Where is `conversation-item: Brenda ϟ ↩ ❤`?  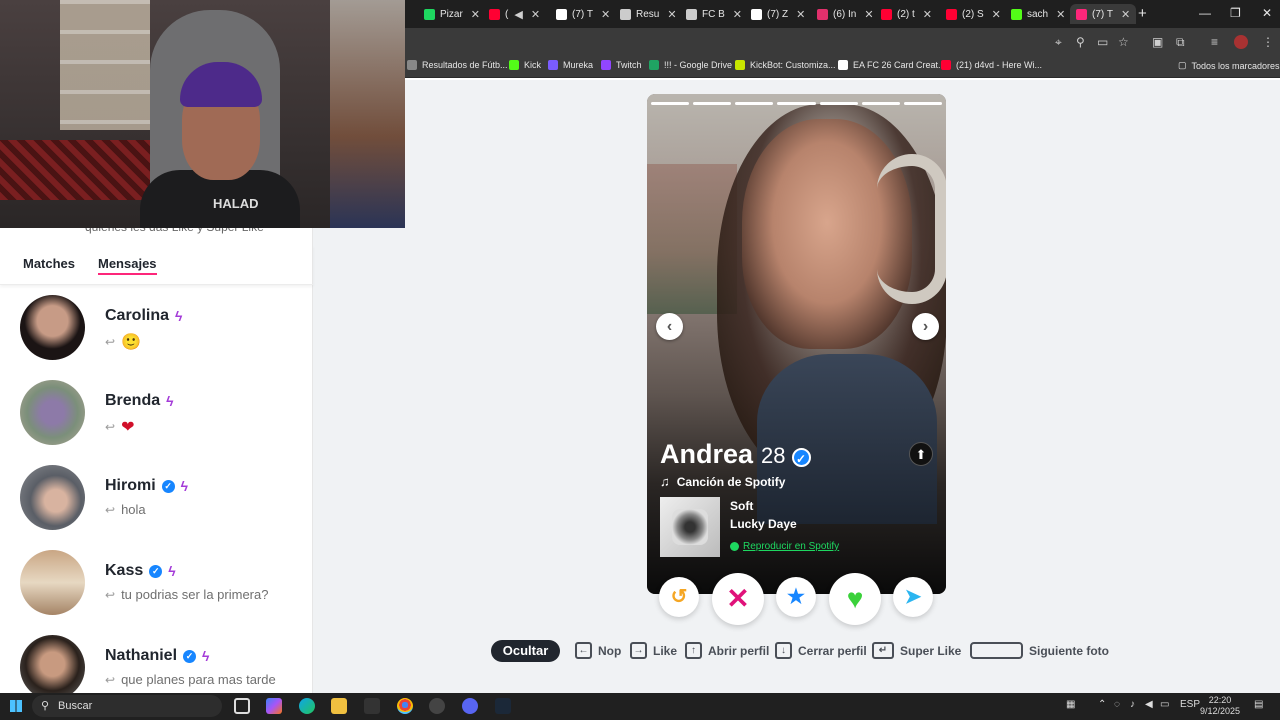
conversation-item: Brenda ϟ ↩ ❤ is located at coordinates (156, 422).